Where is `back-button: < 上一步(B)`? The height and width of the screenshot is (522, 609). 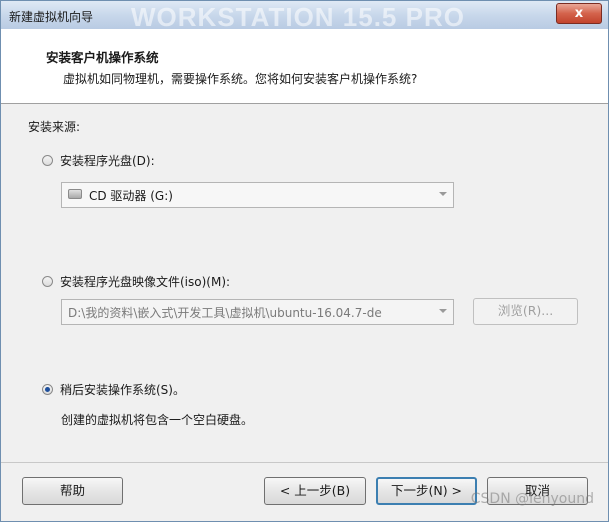 back-button: < 上一步(B) is located at coordinates (315, 491).